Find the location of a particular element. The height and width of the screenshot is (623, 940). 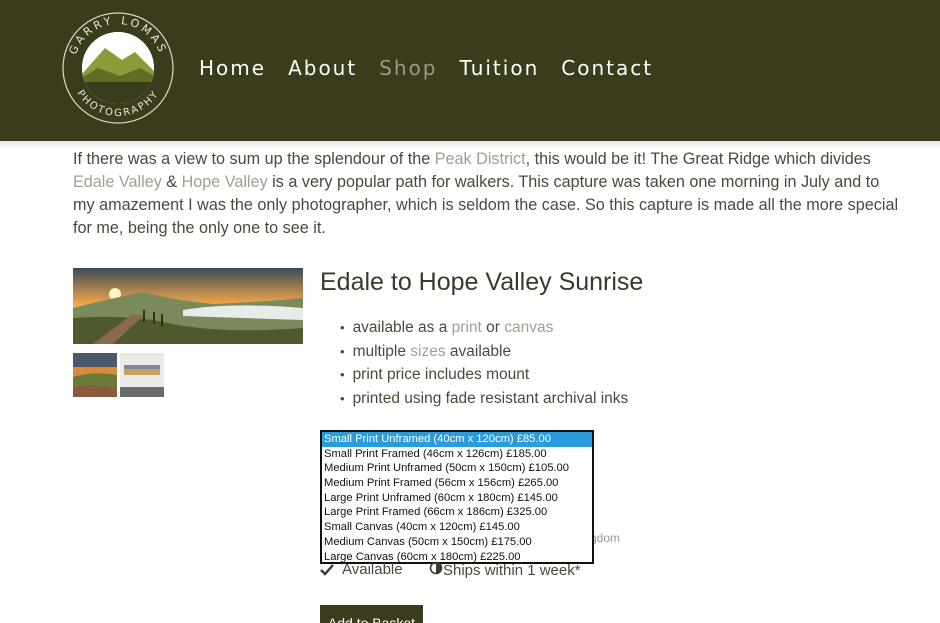

size-option: Small Canvas (40cm x 120cm) £145.00 is located at coordinates (457, 527).